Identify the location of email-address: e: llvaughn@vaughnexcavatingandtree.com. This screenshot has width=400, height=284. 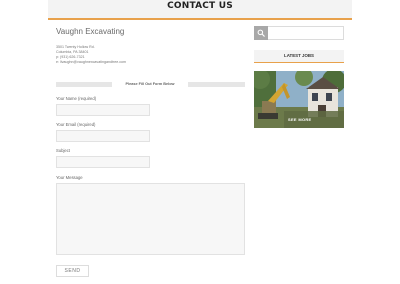
(91, 62).